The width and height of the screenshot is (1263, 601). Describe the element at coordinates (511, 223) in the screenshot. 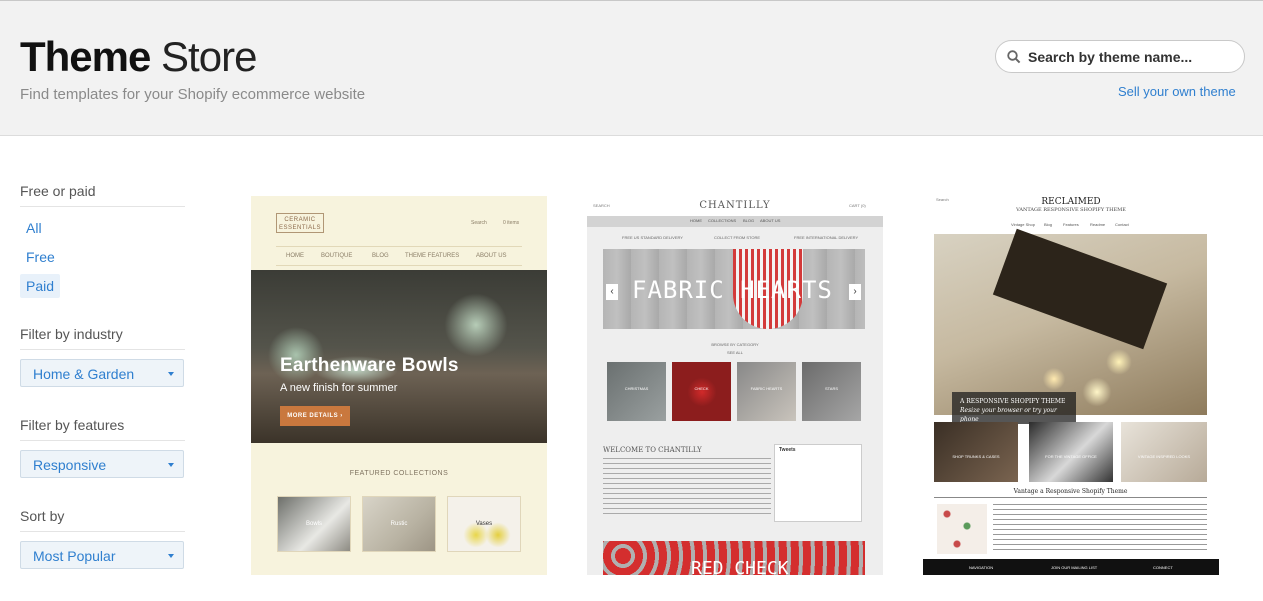

I see `theme-cart: 0 items` at that location.